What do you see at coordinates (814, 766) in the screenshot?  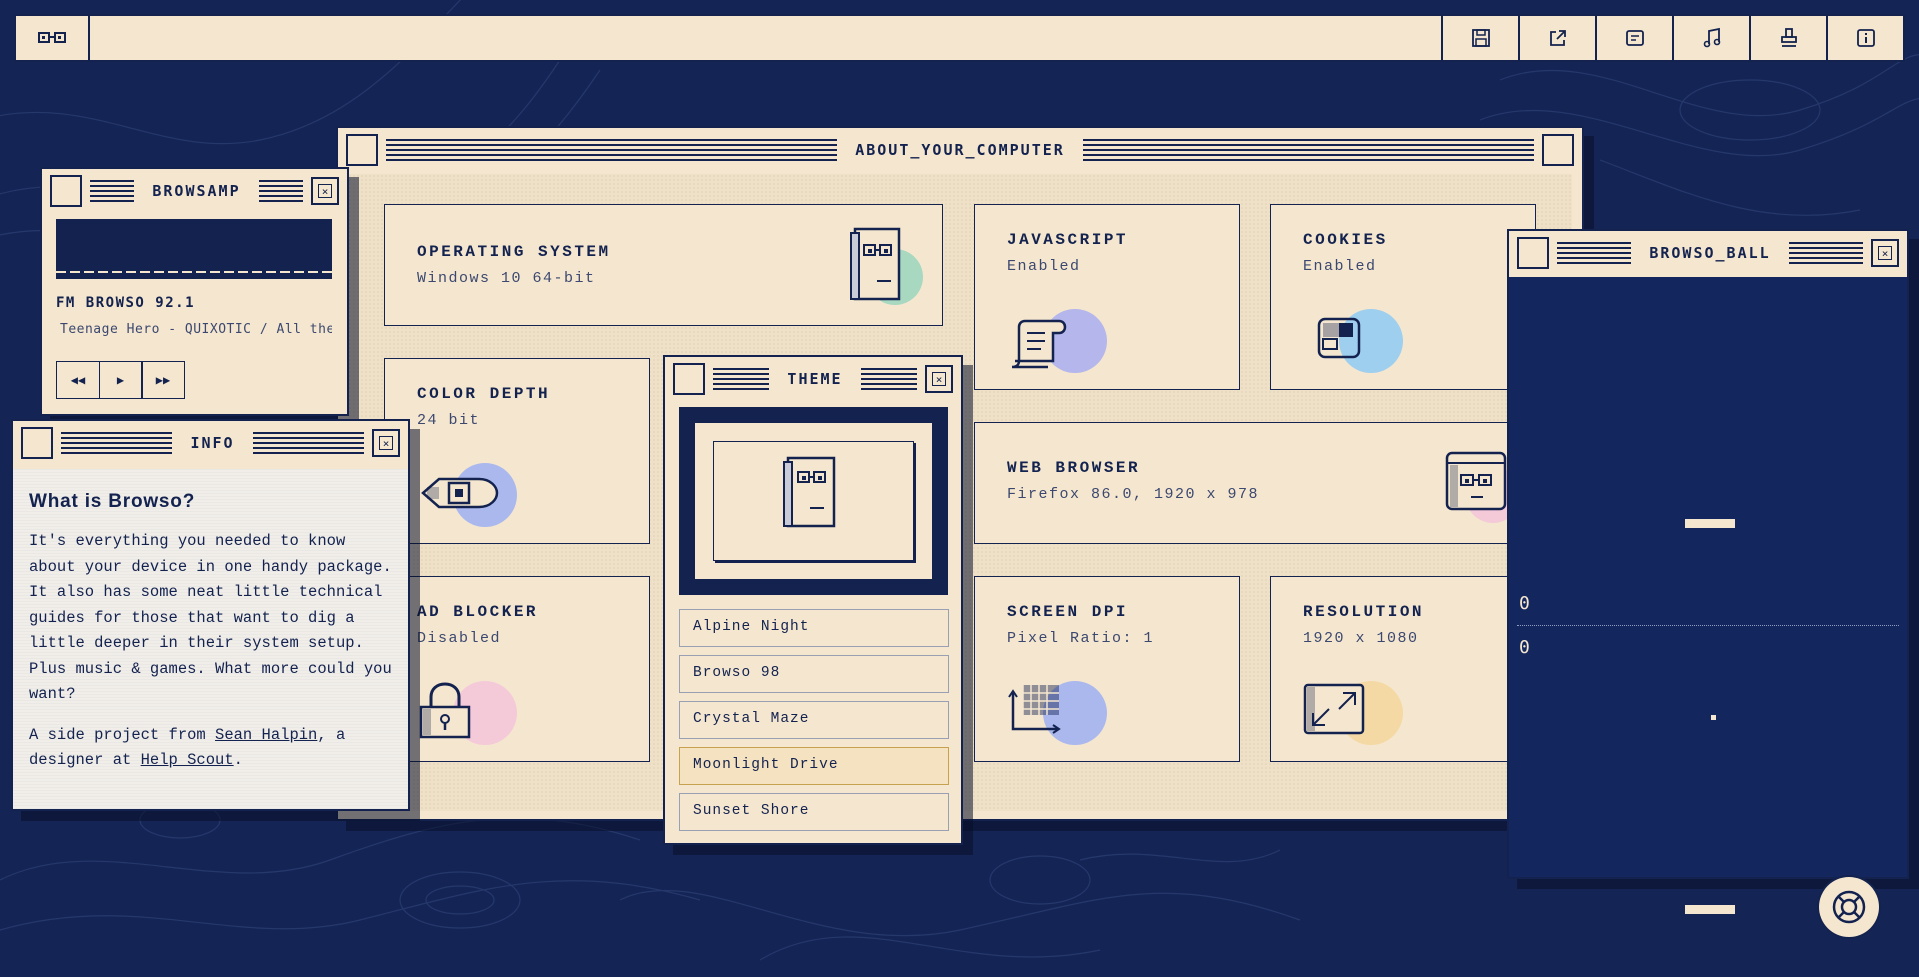 I see `theme-option-selected: Moonlight Drive` at bounding box center [814, 766].